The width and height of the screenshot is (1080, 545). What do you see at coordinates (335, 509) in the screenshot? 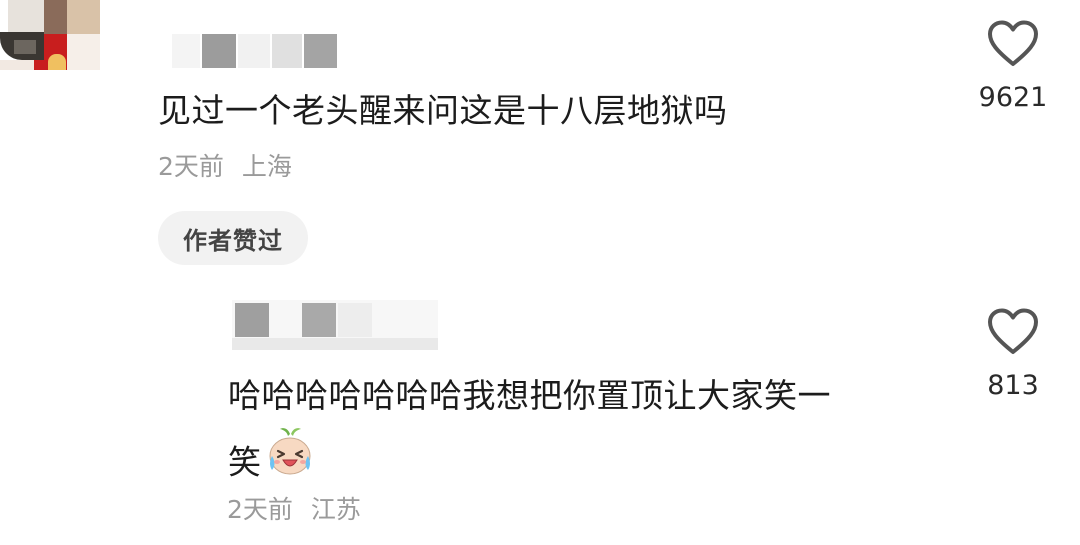
I see `reply-location: 江苏` at bounding box center [335, 509].